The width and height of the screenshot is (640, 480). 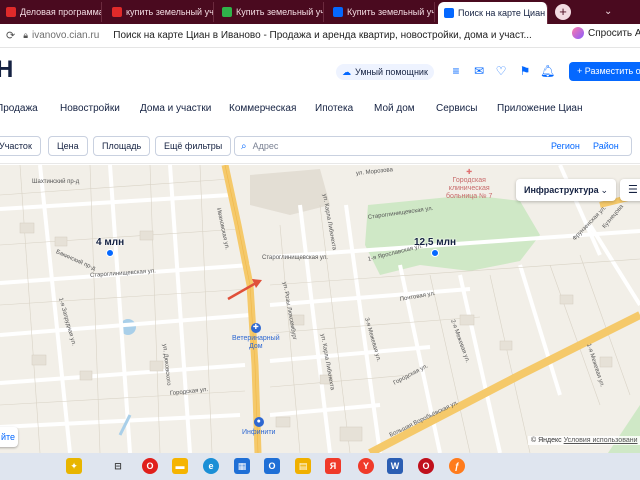 What do you see at coordinates (426, 466) in the screenshot?
I see `opera-gx-icon: O` at bounding box center [426, 466].